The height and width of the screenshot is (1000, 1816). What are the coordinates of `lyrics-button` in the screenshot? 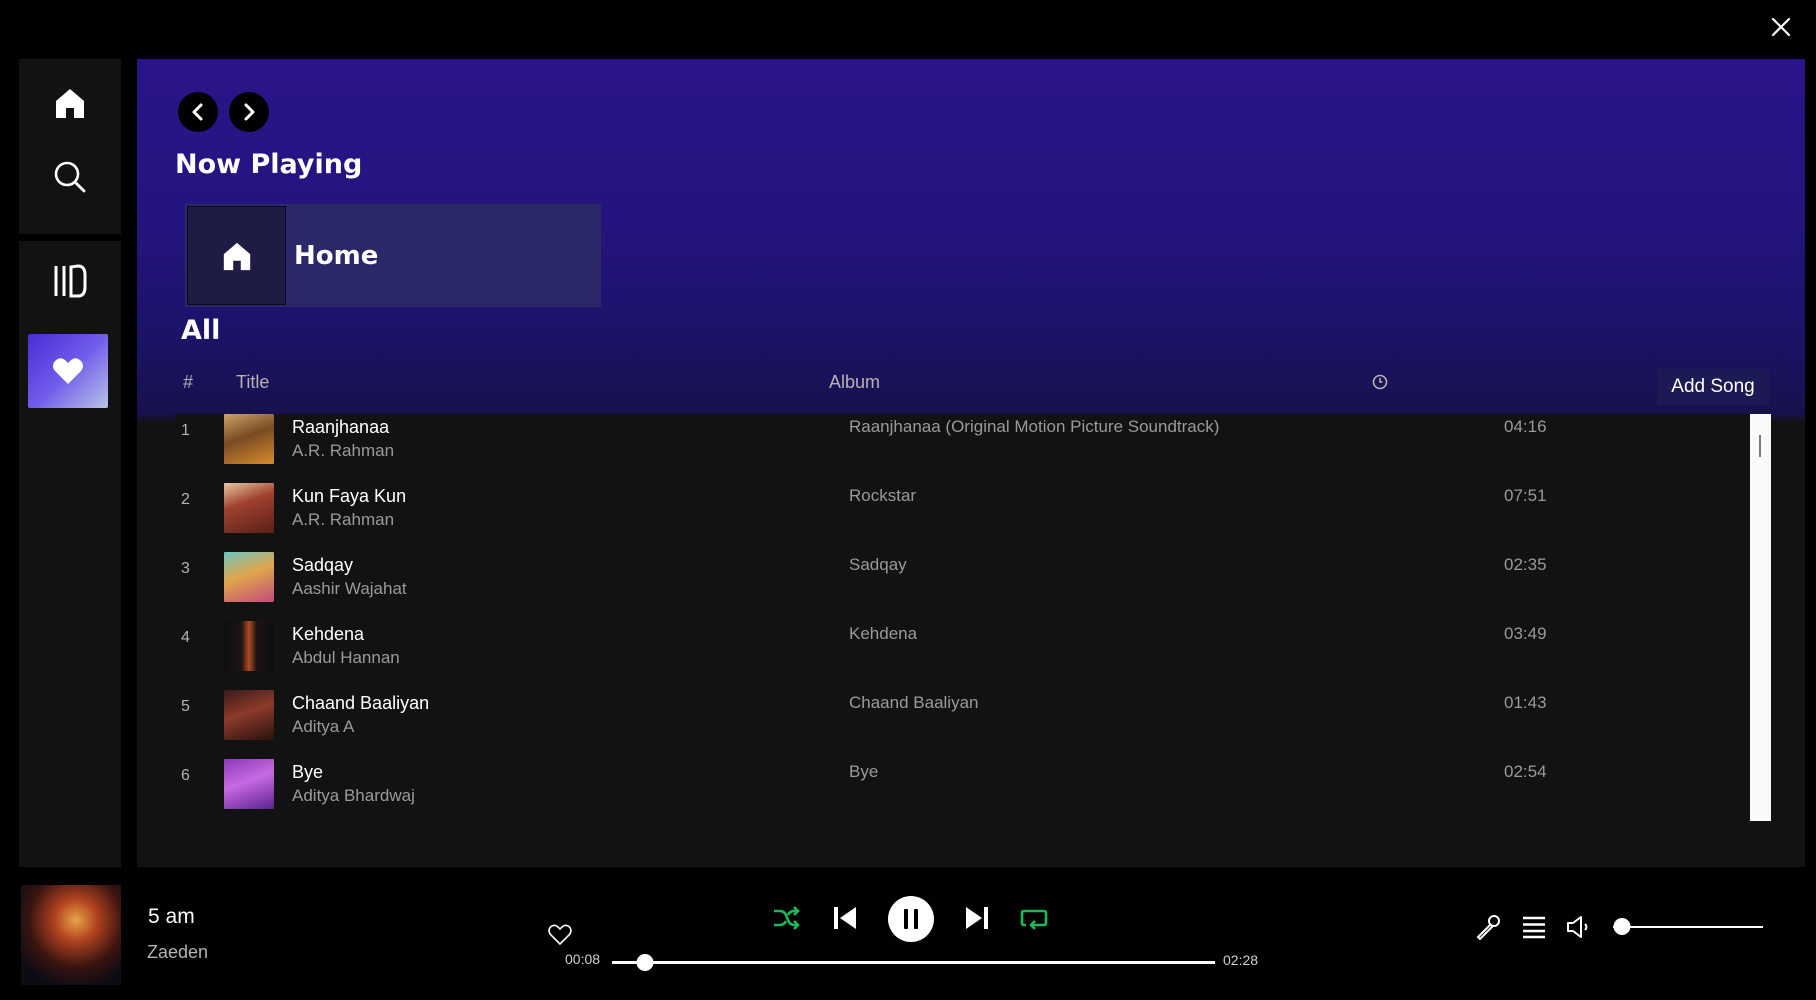 It's located at (1488, 927).